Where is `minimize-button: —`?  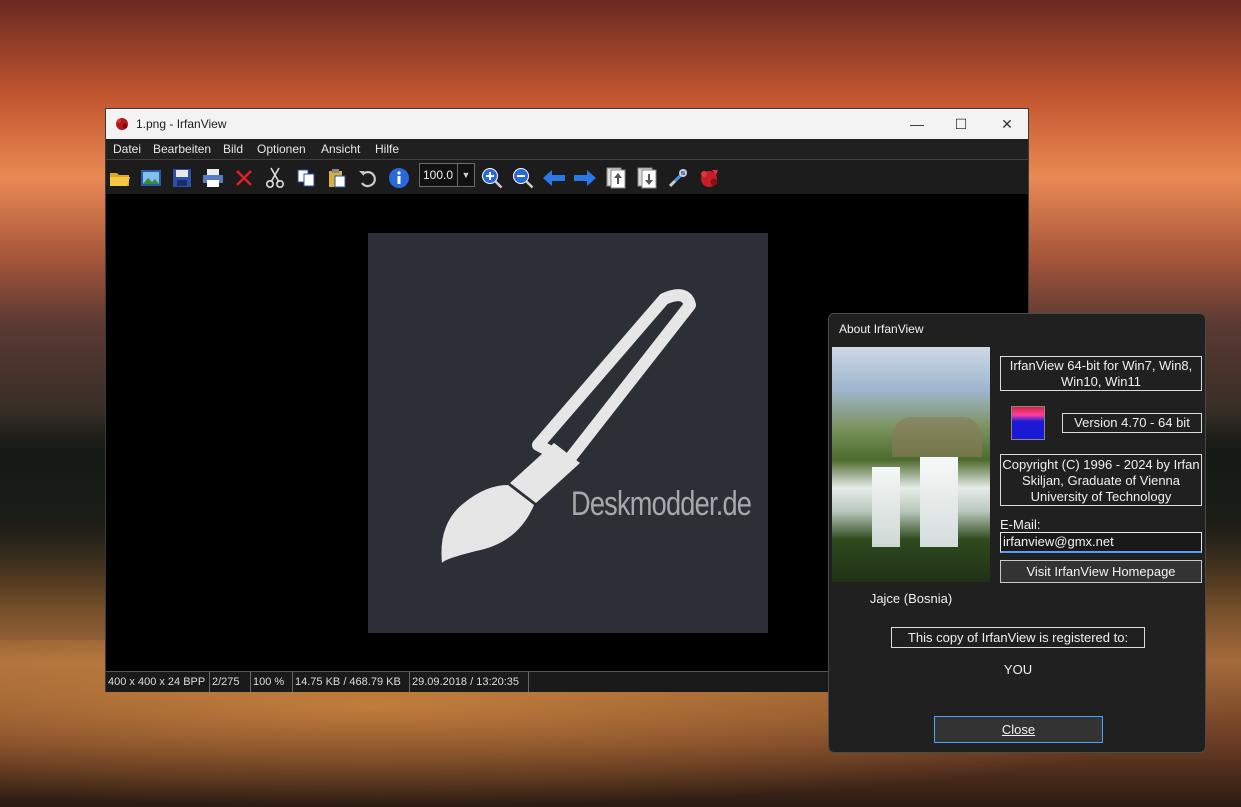
minimize-button: — is located at coordinates (917, 124).